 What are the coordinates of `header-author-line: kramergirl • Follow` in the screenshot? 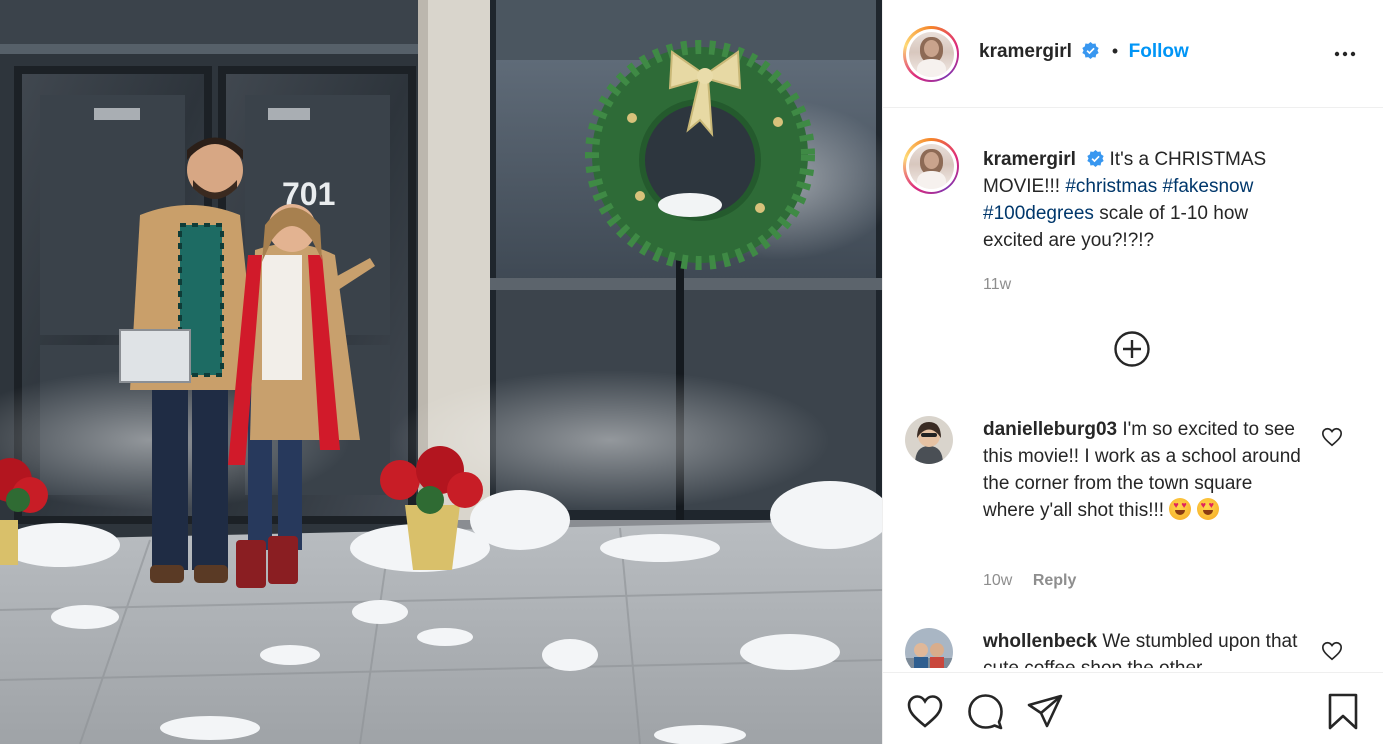 It's located at (1084, 52).